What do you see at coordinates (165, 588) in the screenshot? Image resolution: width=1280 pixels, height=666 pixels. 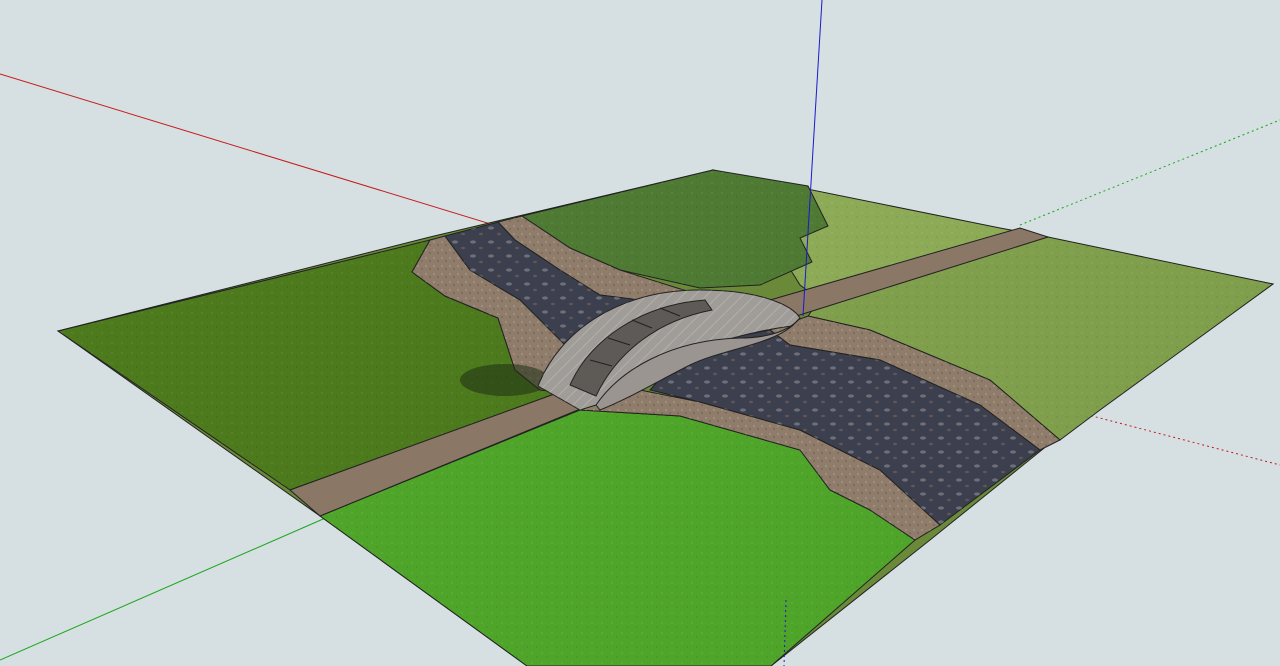 I see `green-axis-line` at bounding box center [165, 588].